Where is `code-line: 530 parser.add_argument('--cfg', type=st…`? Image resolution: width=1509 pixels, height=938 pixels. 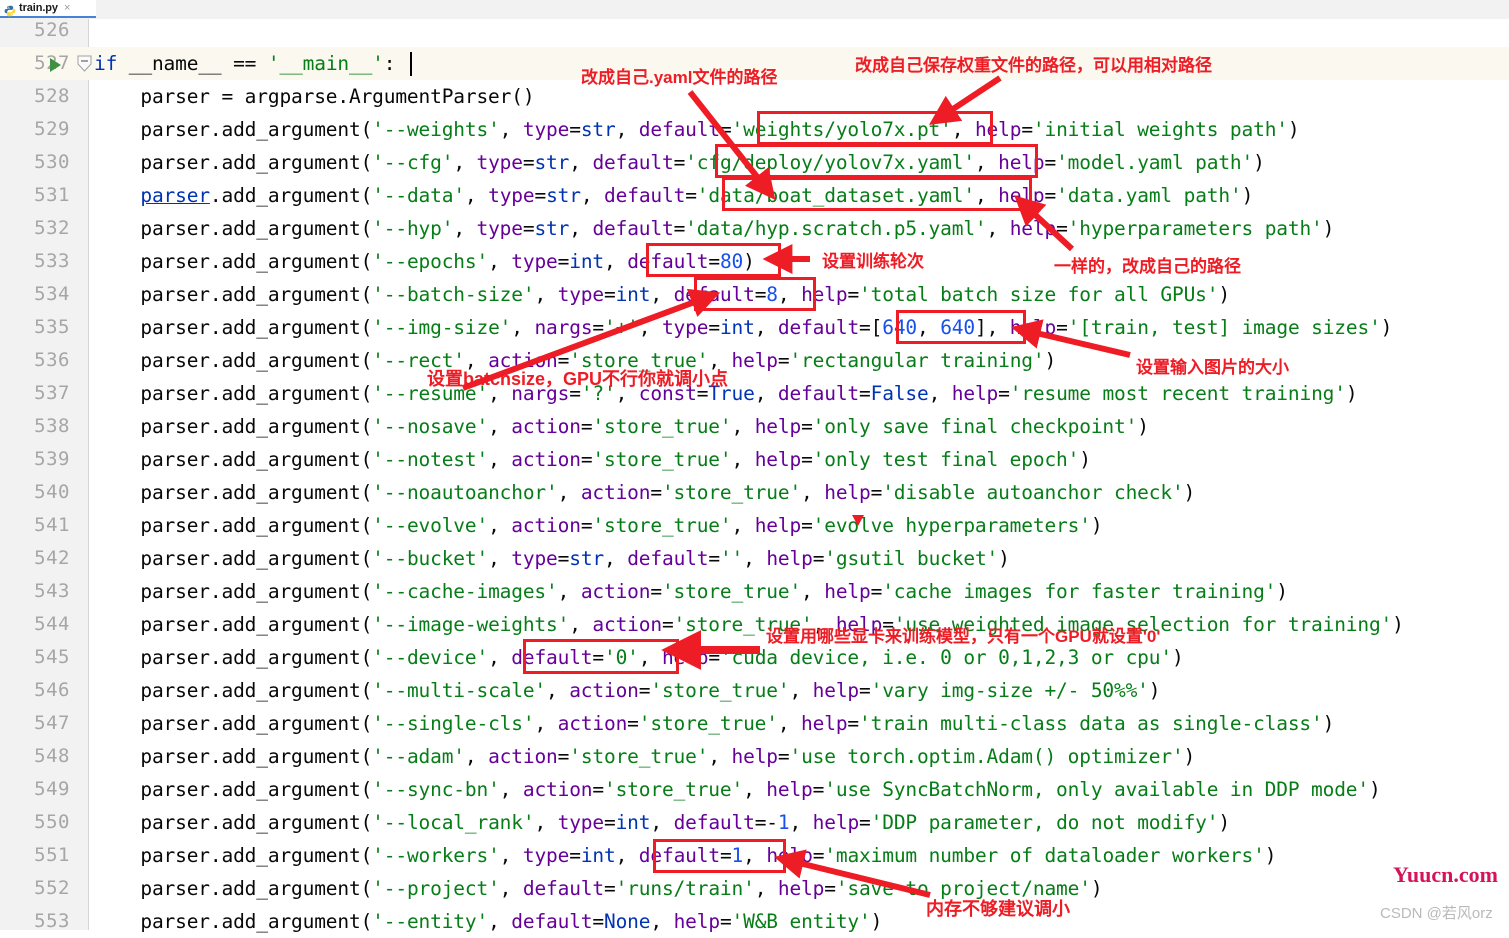
code-line: 530 parser.add_argument('--cfg', type=st… is located at coordinates (754, 162).